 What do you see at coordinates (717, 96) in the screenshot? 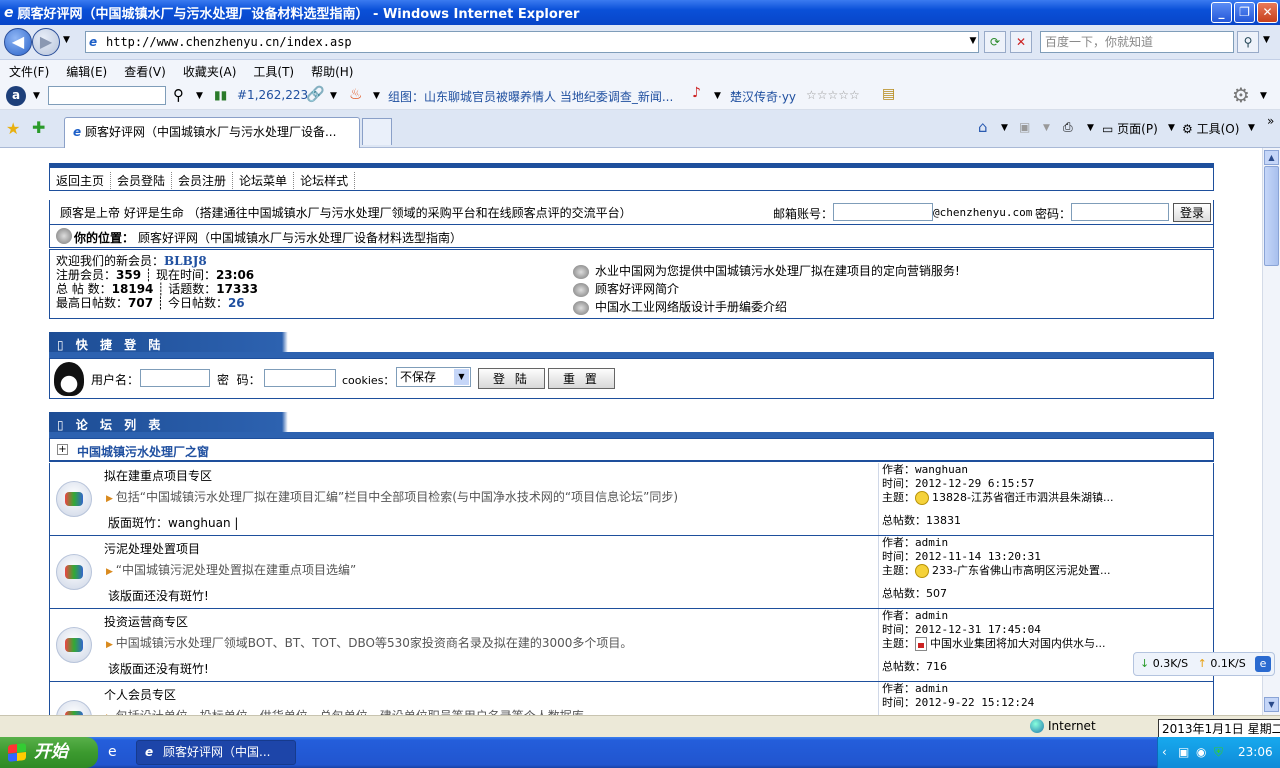
I see `music-dropdown-icon: ▼` at bounding box center [717, 96].